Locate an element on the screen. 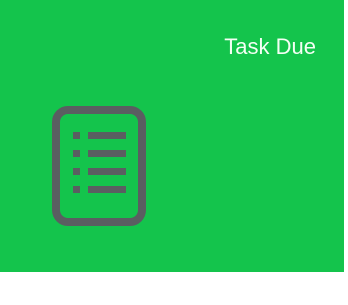 The width and height of the screenshot is (348, 305). list-document-icon is located at coordinates (100, 167).